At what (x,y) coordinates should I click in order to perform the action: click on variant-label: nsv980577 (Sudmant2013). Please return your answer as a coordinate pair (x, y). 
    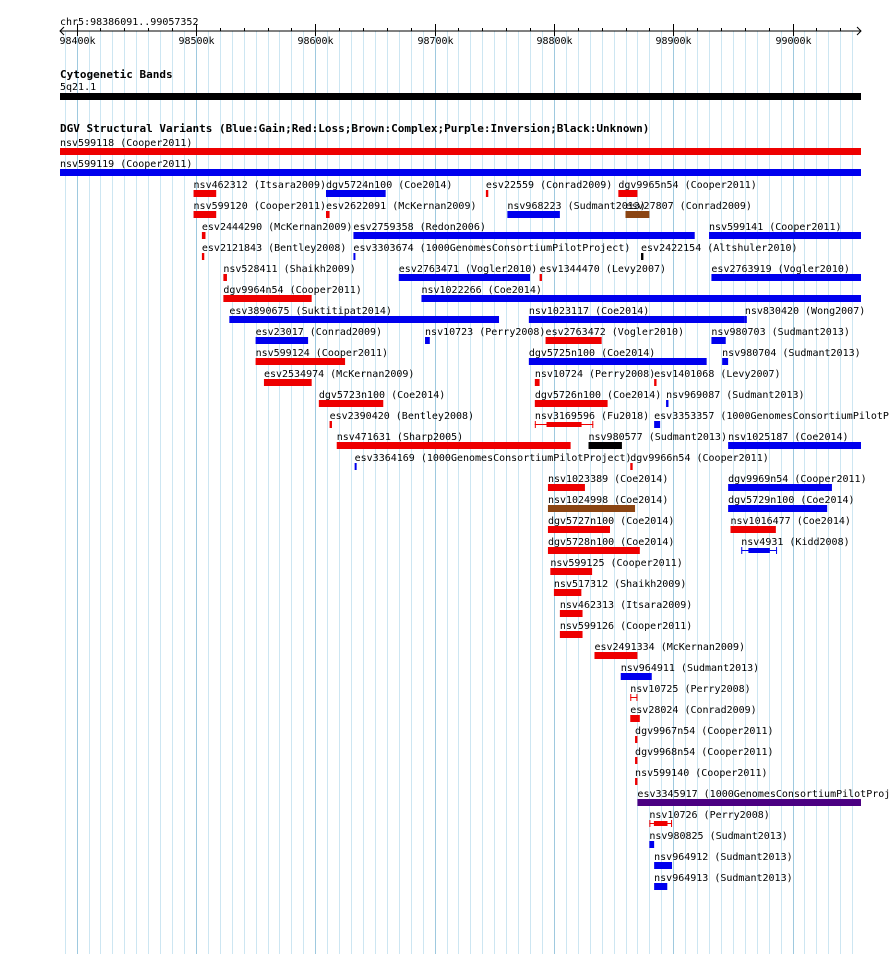
    Looking at the image, I should click on (658, 437).